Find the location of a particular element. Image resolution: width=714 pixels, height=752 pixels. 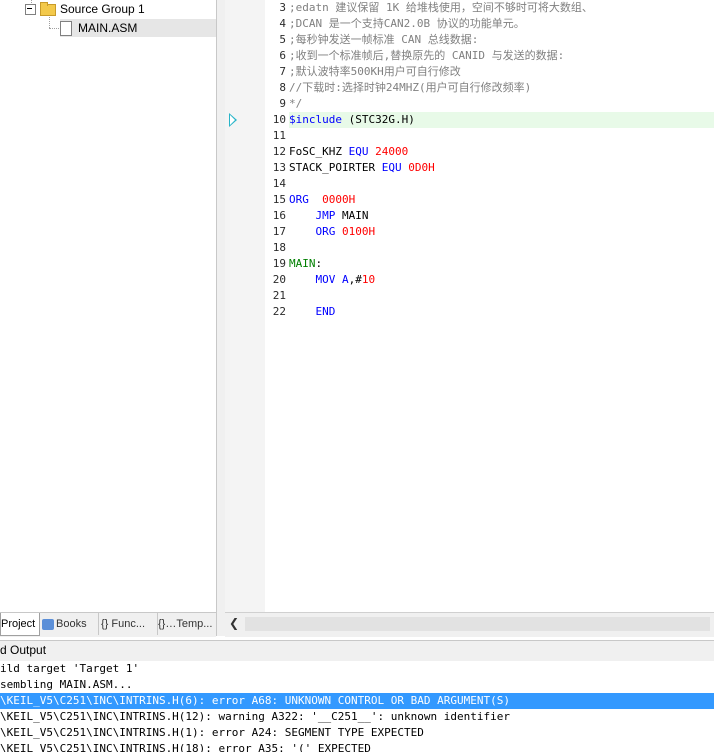

line-number: 9 is located at coordinates (282, 103).